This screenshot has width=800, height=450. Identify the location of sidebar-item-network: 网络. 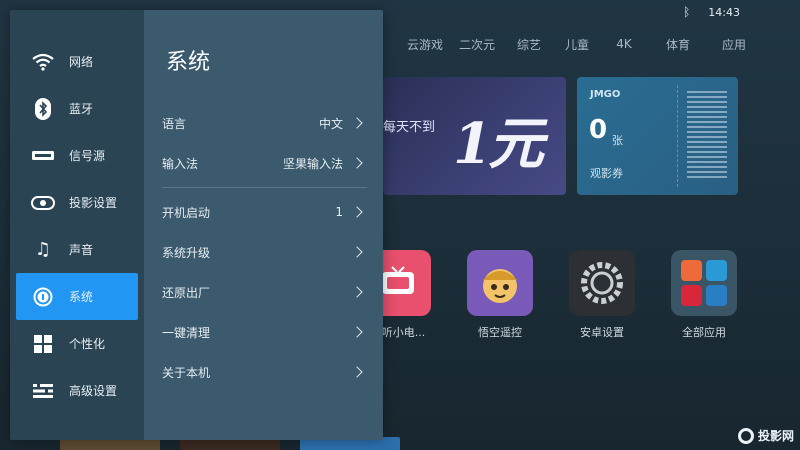
(77, 61).